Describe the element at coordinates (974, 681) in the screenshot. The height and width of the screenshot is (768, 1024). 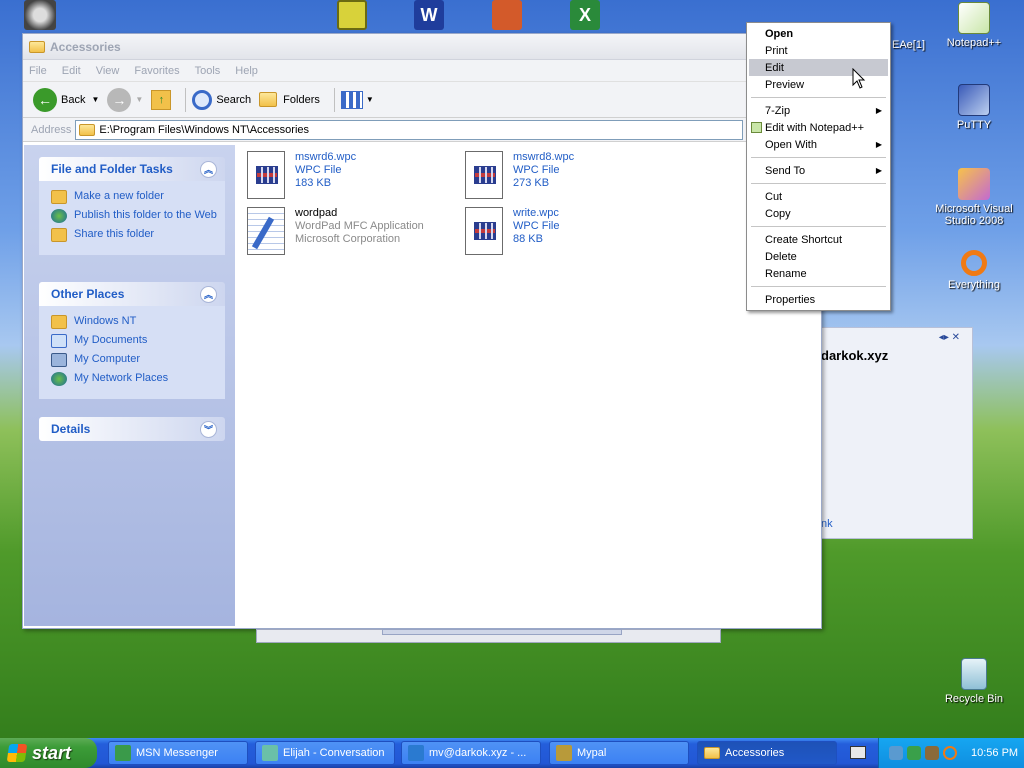
I see `desktop-icon-recycle-bin: Recycle Bin` at that location.